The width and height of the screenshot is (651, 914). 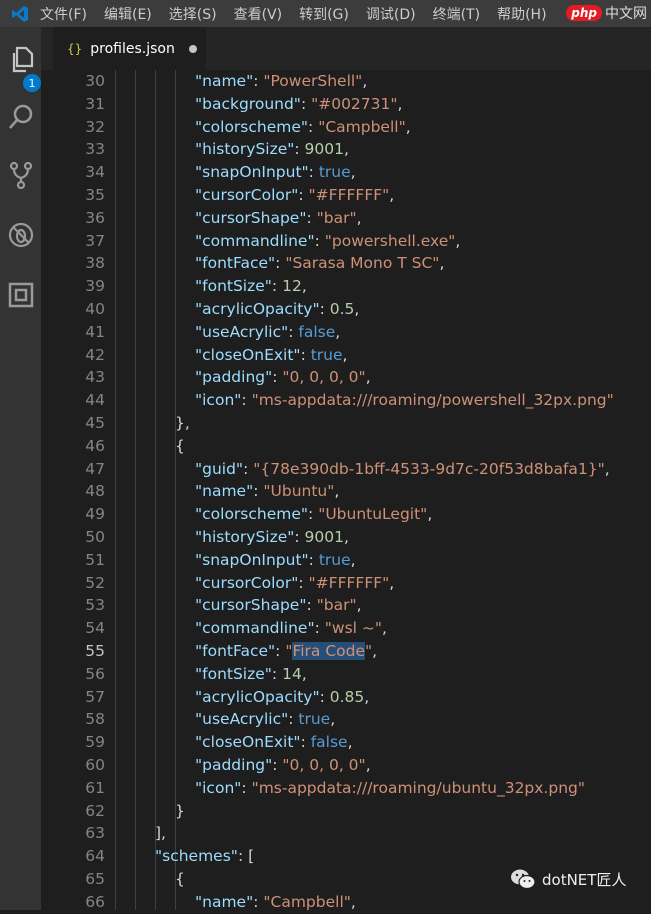 I want to click on tab-bar: {} profiles.json, so click(x=346, y=48).